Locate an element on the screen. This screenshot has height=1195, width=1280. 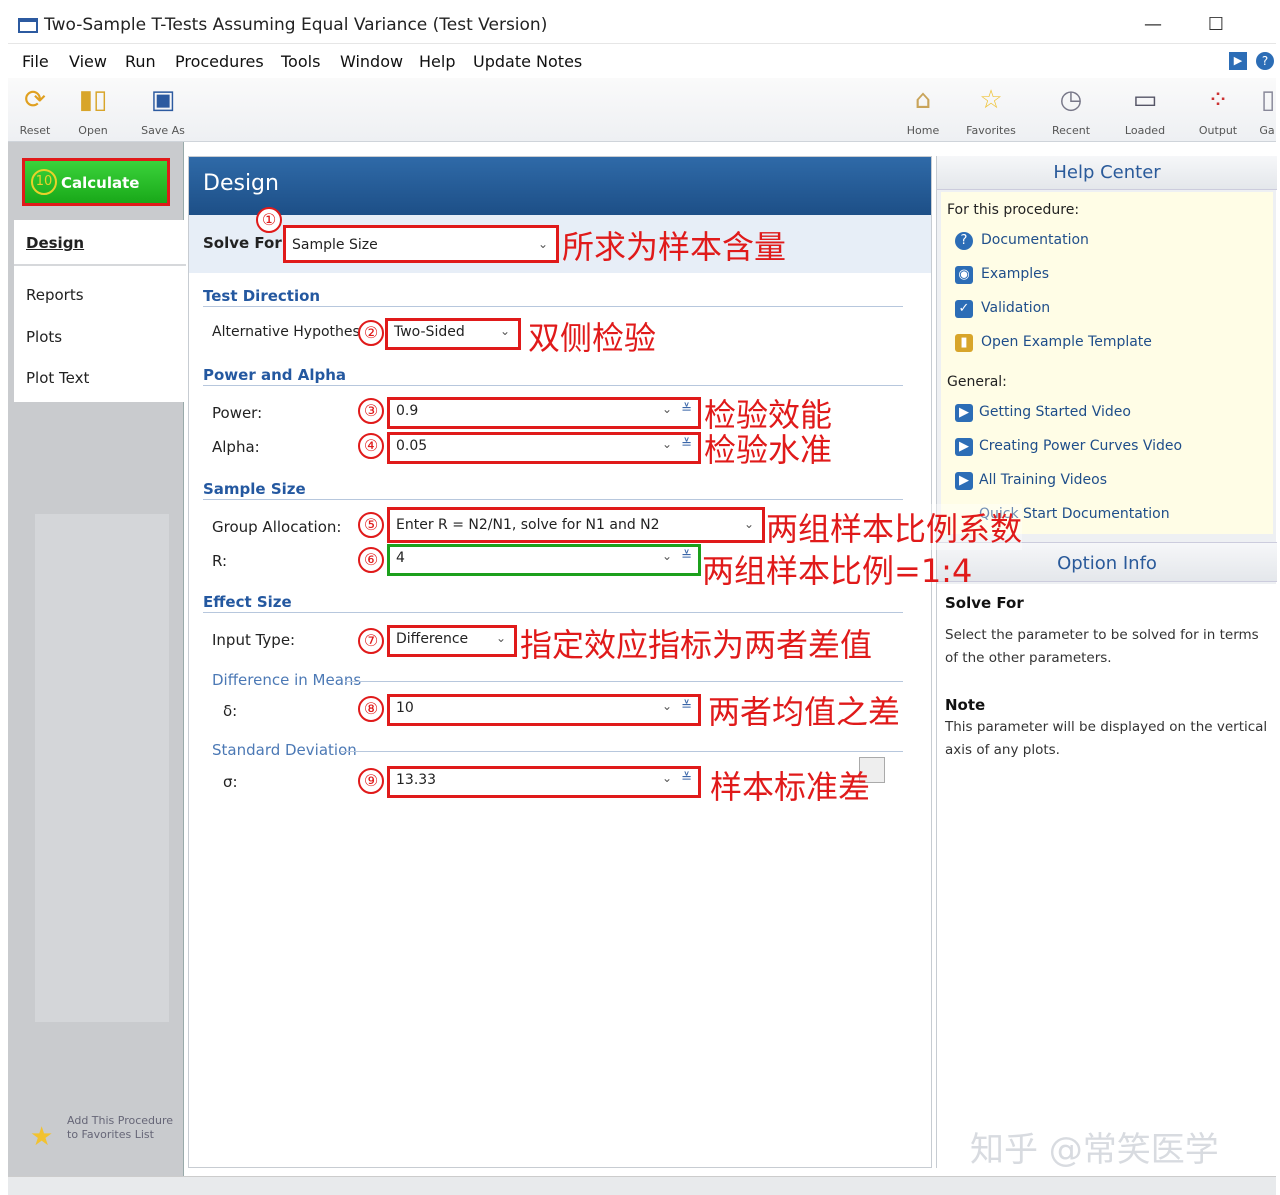
home-button: ⌂ Home is located at coordinates (923, 110).